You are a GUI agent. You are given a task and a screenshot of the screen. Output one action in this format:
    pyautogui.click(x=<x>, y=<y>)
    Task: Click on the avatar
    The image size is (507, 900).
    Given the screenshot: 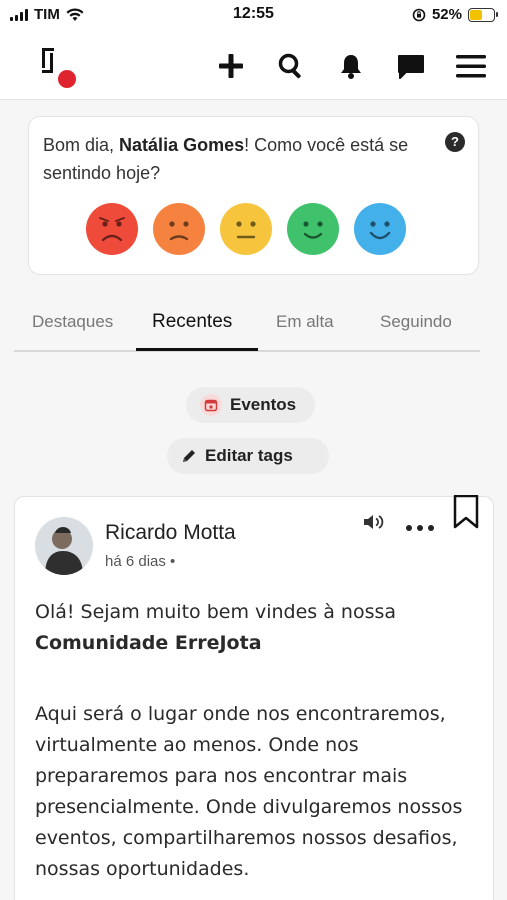 What is the action you would take?
    pyautogui.click(x=64, y=546)
    